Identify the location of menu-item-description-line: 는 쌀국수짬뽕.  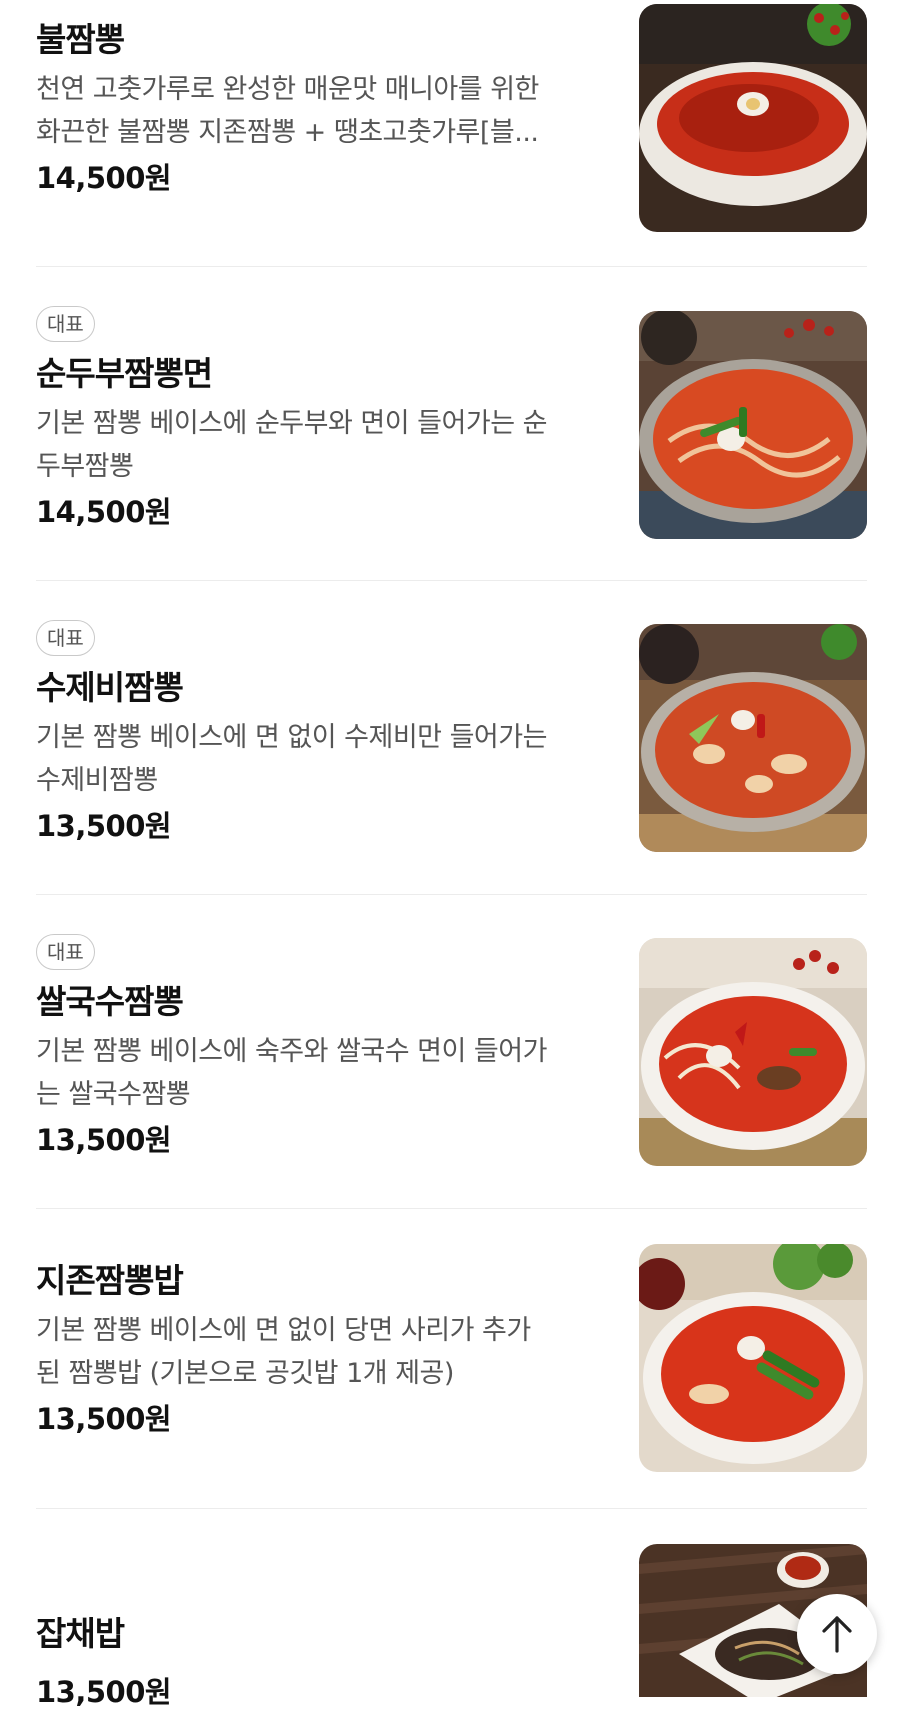
(113, 1094).